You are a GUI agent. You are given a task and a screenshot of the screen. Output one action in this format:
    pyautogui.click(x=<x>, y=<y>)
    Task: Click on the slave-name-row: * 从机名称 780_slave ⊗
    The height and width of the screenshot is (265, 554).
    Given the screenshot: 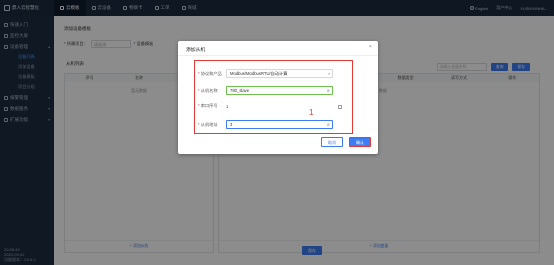 What is the action you would take?
    pyautogui.click(x=265, y=90)
    